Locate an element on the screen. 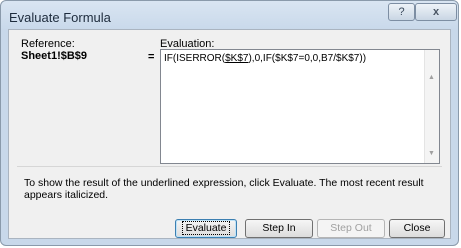 The image size is (461, 248). reference-label: Reference: is located at coordinates (48, 44).